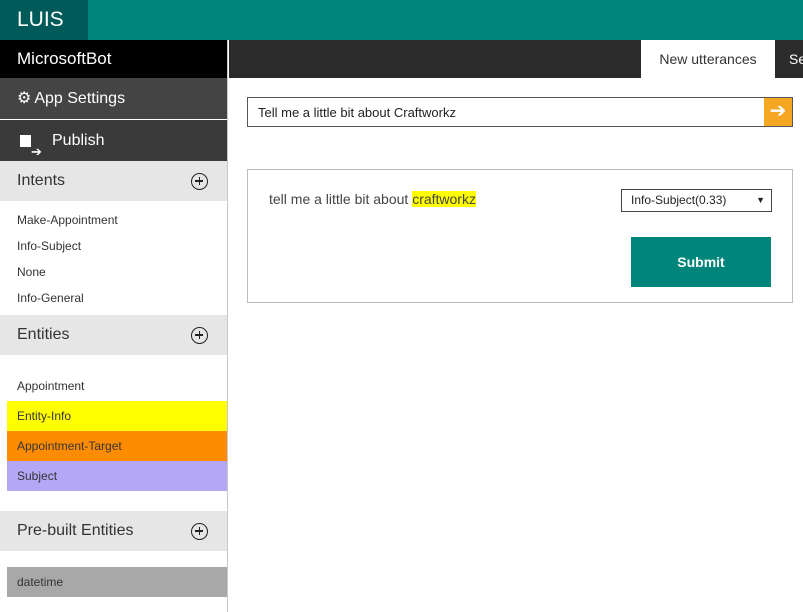  I want to click on add-intent-icon, so click(199, 181).